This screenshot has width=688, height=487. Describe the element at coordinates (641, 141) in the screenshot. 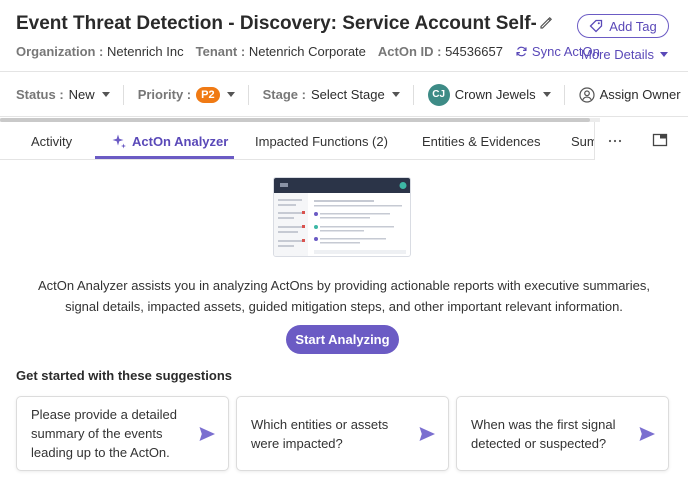

I see `tab-overflow-area` at that location.